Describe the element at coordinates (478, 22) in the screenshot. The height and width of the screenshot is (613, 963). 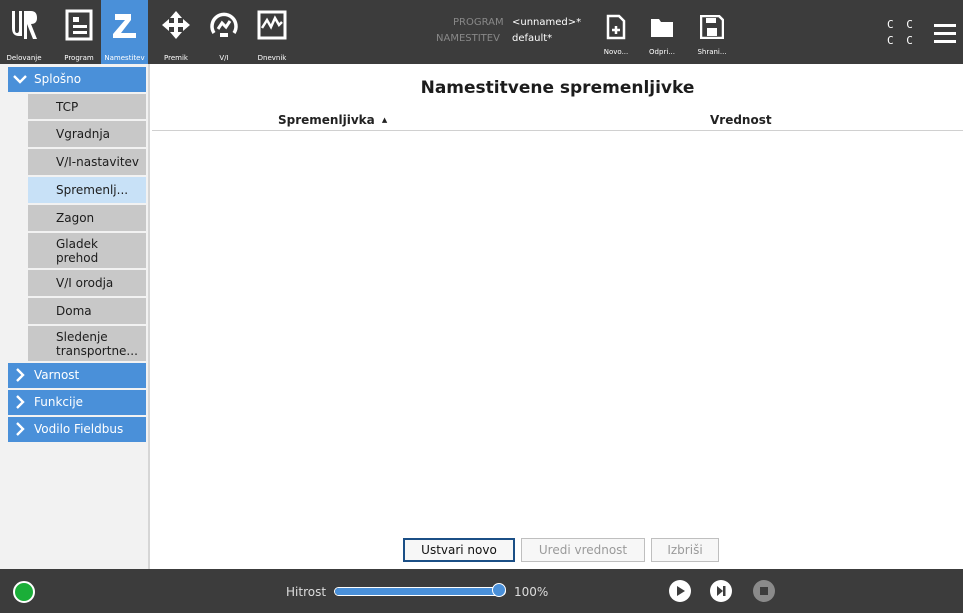
I see `program-label: PROGRAM` at that location.